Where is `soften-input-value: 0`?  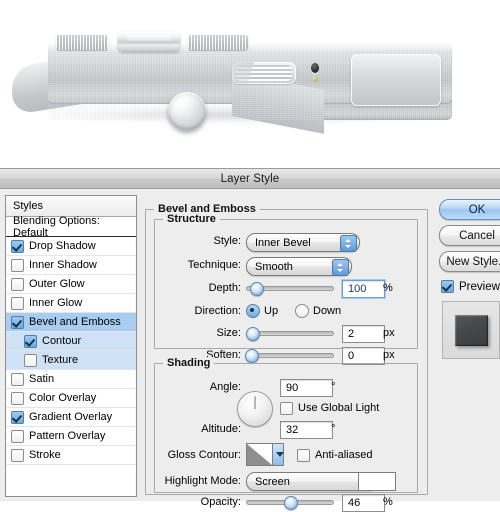 soften-input-value: 0 is located at coordinates (351, 356).